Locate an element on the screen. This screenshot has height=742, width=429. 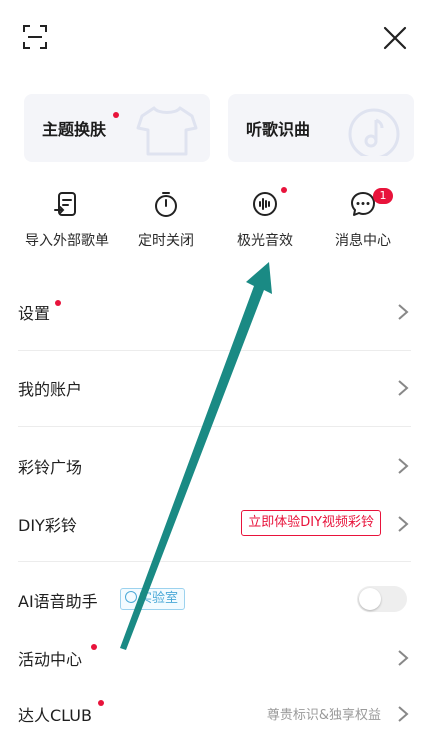
account-row: 我的账户 is located at coordinates (214, 388).